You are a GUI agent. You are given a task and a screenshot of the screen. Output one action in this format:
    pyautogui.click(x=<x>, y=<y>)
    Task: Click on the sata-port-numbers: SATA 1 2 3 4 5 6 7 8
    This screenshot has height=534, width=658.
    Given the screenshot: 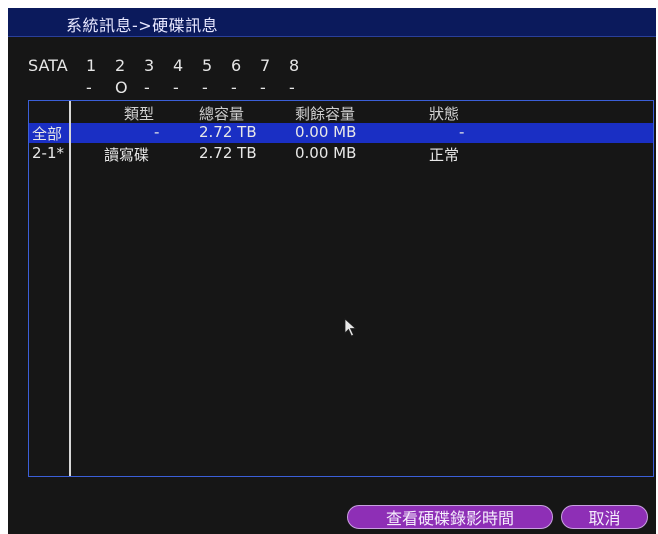 What is the action you would take?
    pyautogui.click(x=173, y=65)
    